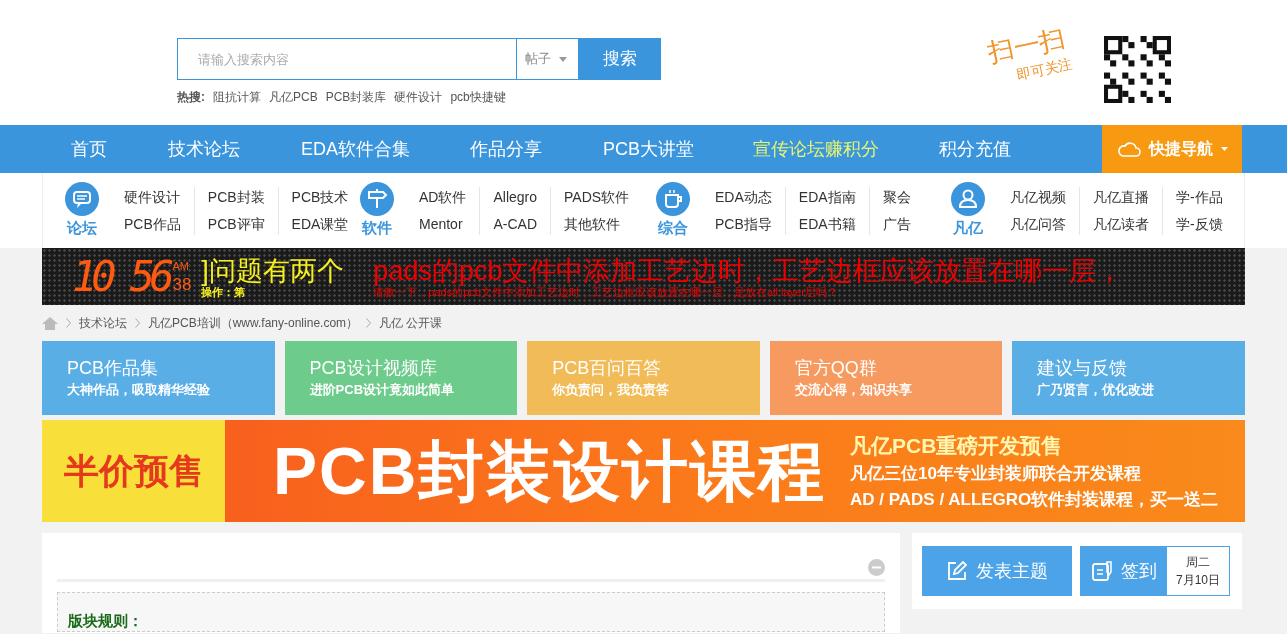 The width and height of the screenshot is (1287, 634). What do you see at coordinates (273, 271) in the screenshot?
I see `ticker-title: ]问题有两个` at bounding box center [273, 271].